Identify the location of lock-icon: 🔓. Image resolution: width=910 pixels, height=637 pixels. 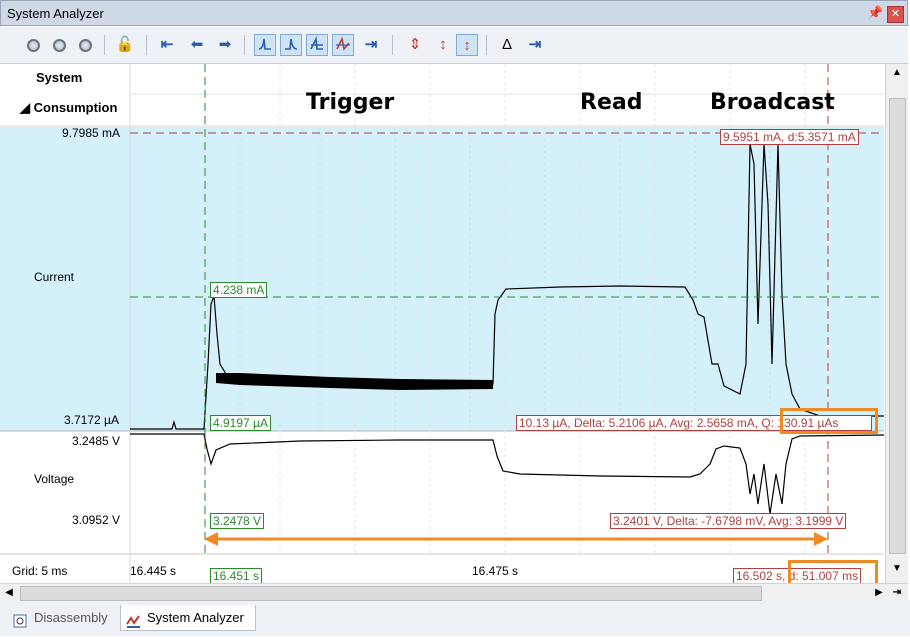
(125, 45).